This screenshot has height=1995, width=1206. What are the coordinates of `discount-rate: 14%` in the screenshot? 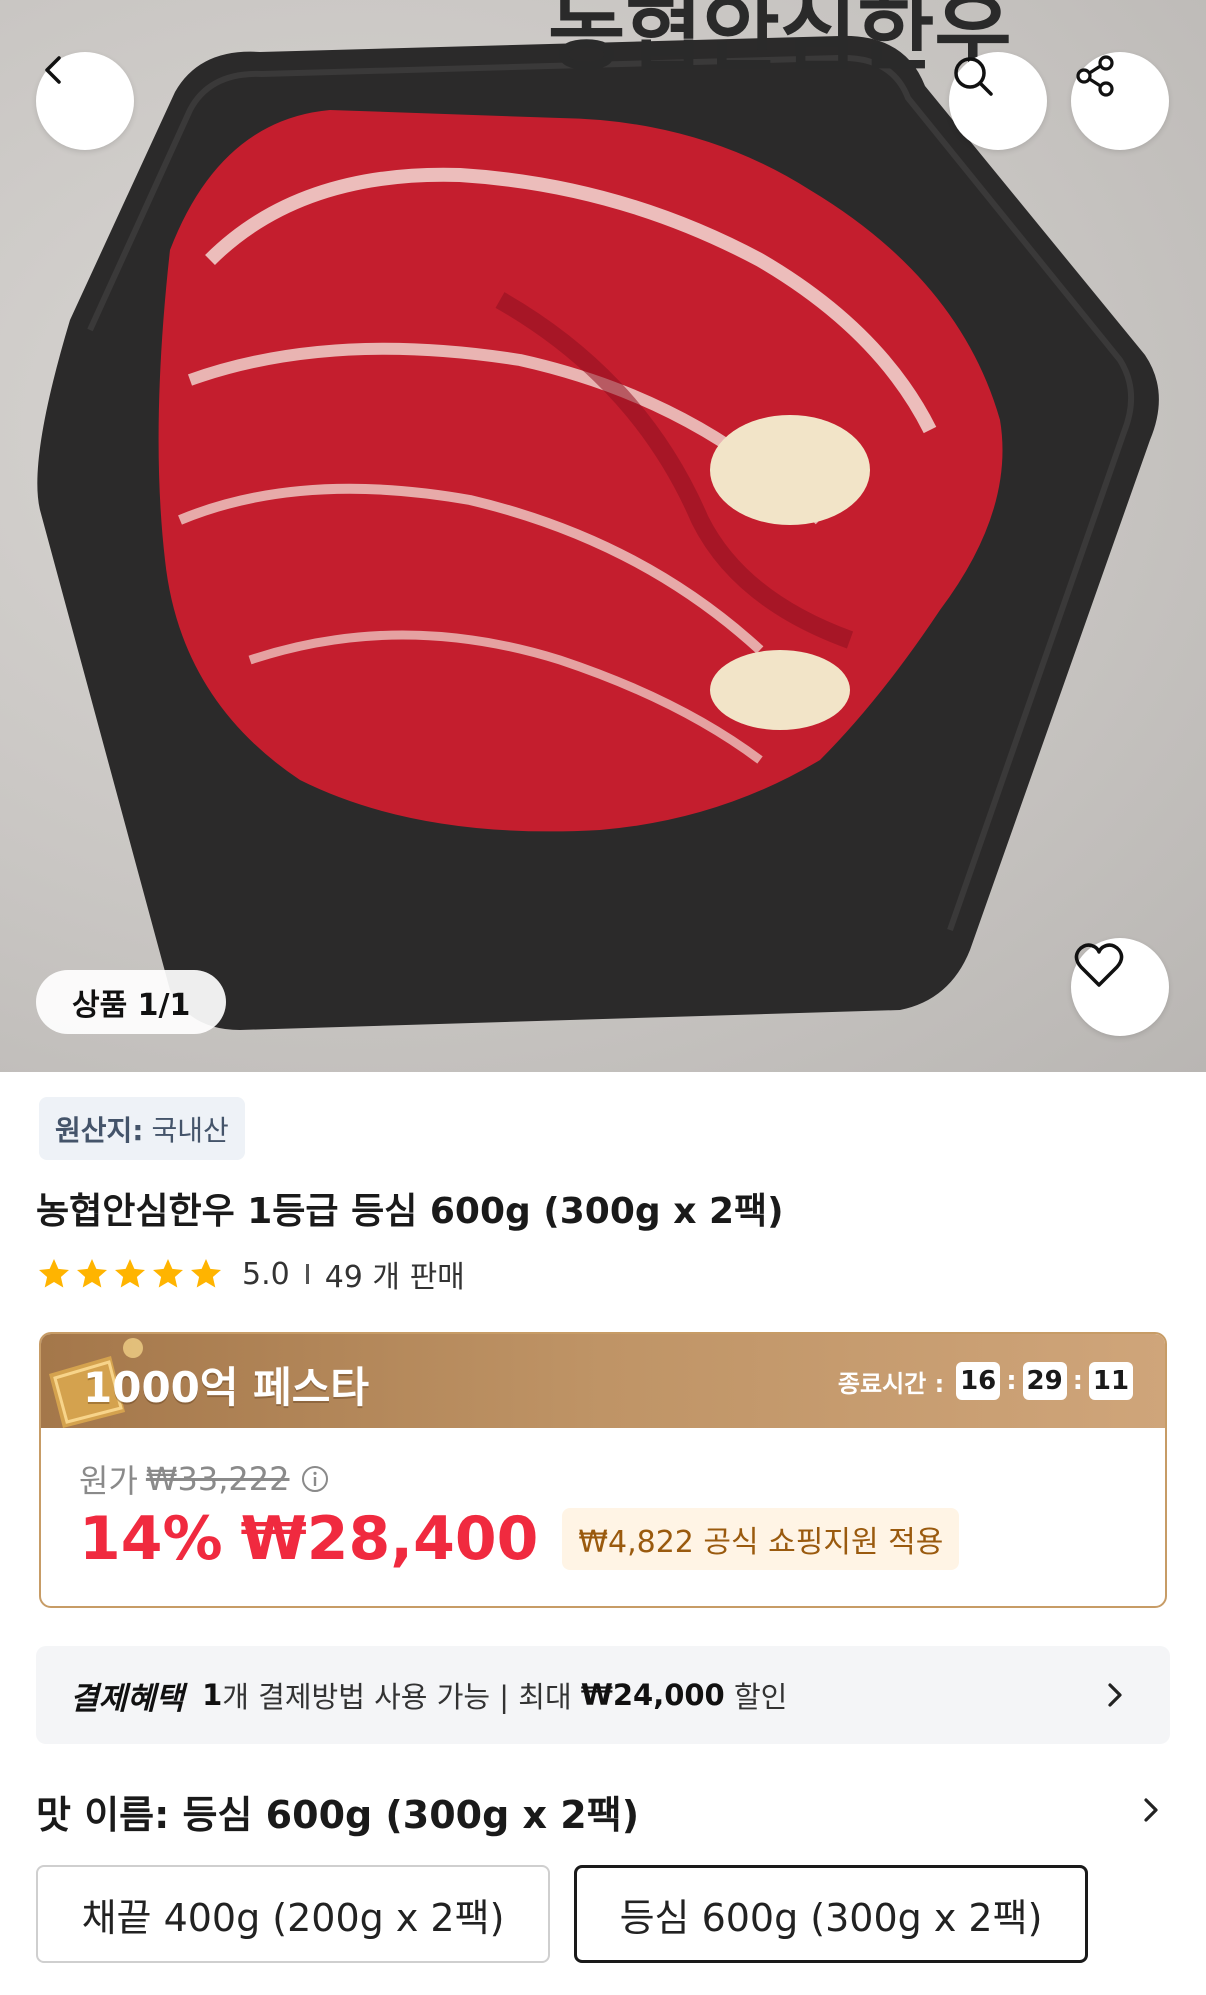 It's located at (151, 1539).